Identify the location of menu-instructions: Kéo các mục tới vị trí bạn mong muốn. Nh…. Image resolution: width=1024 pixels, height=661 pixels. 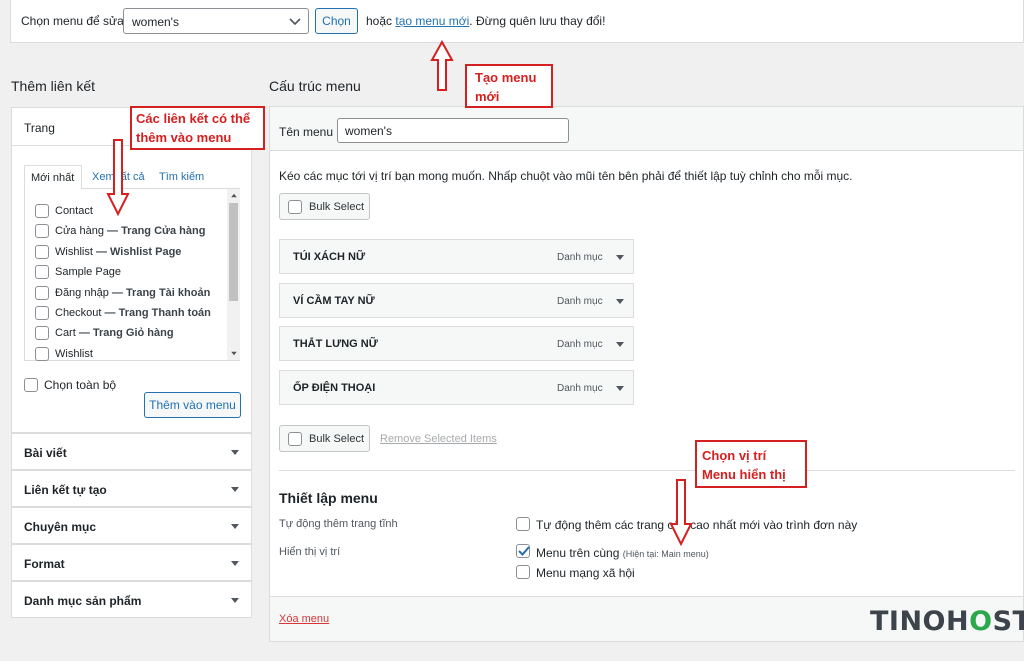
(566, 176).